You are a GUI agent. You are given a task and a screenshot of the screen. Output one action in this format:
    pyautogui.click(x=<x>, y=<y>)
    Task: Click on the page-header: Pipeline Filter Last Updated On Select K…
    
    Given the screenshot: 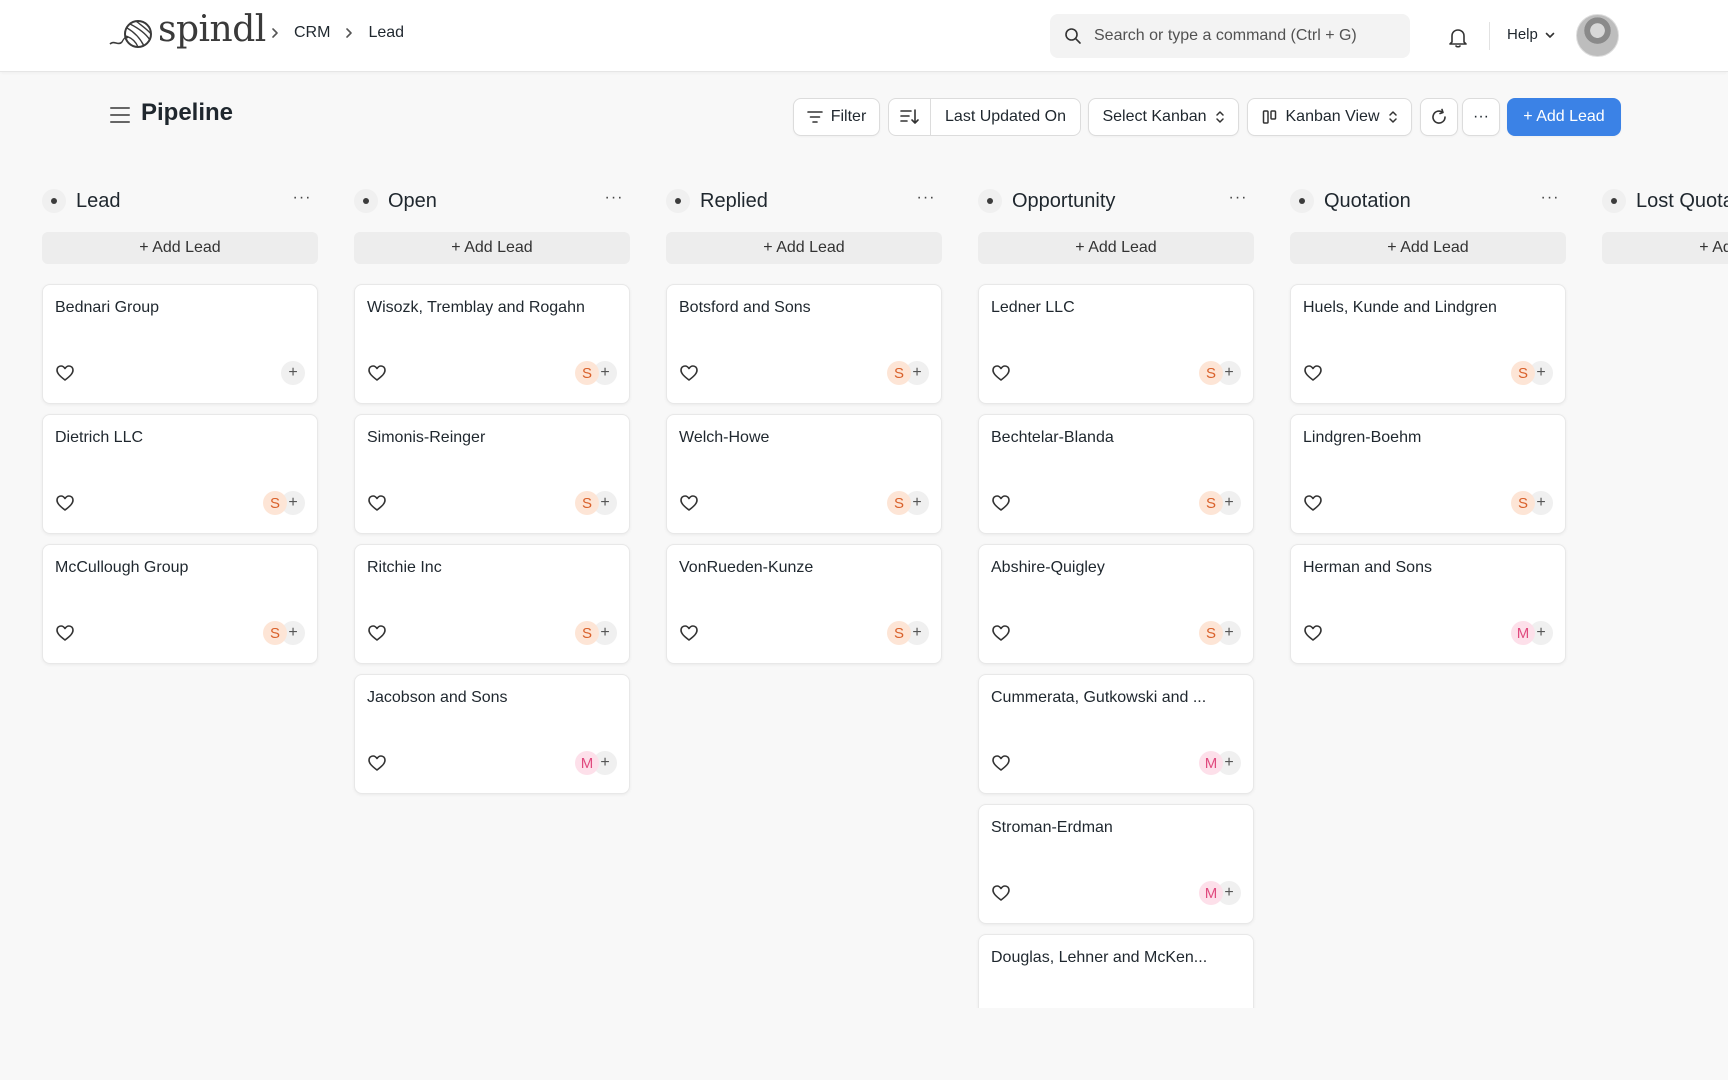 What is the action you would take?
    pyautogui.click(x=864, y=117)
    